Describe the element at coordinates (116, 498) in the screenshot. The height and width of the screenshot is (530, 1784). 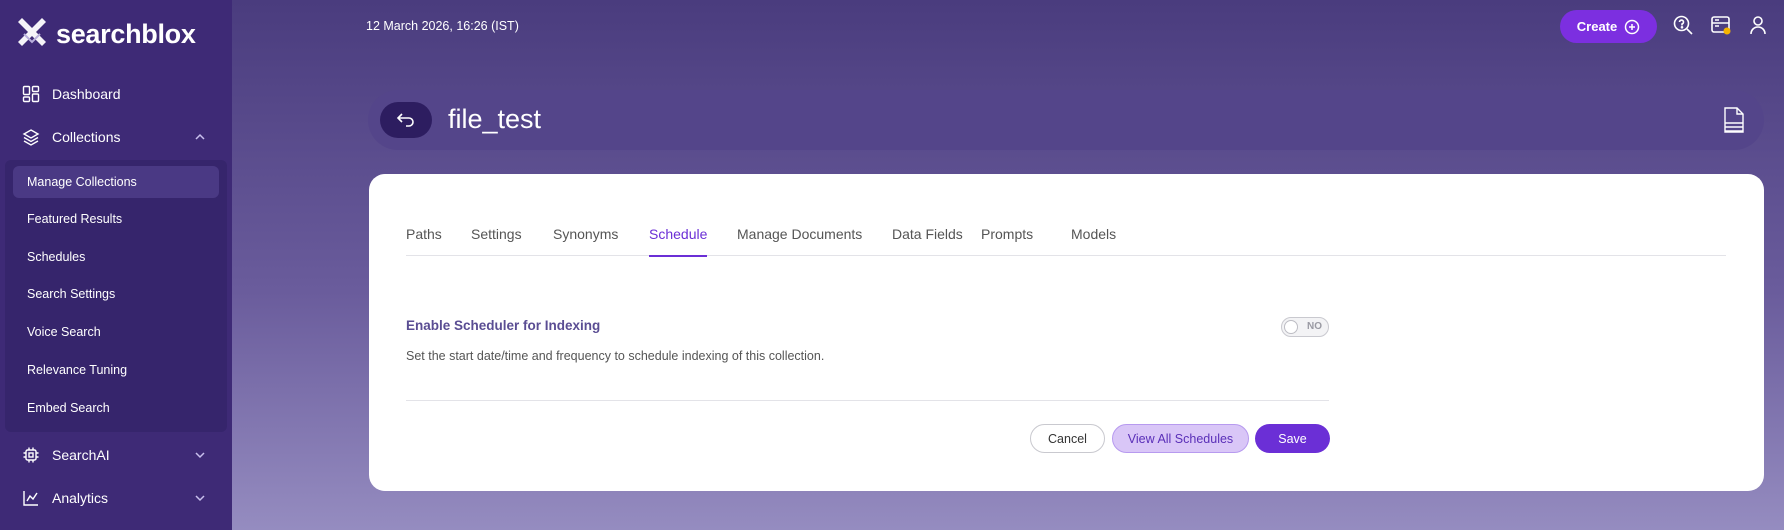
I see `sidebar-item-analytics: Analytics` at that location.